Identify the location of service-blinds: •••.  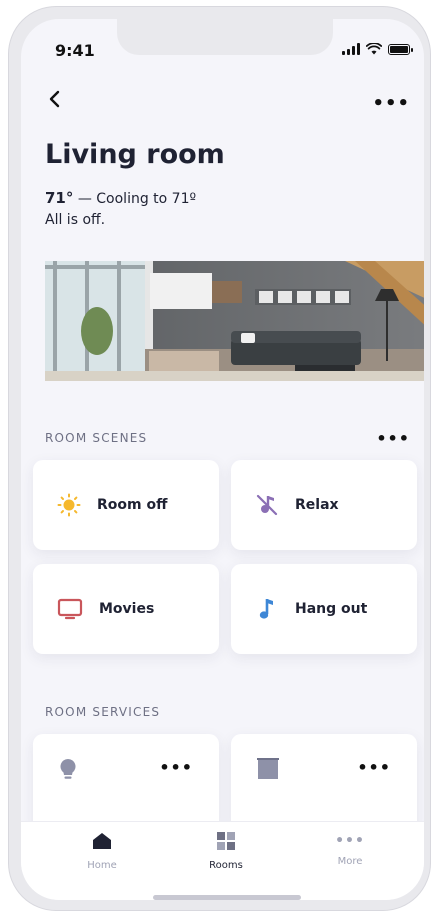
(324, 784).